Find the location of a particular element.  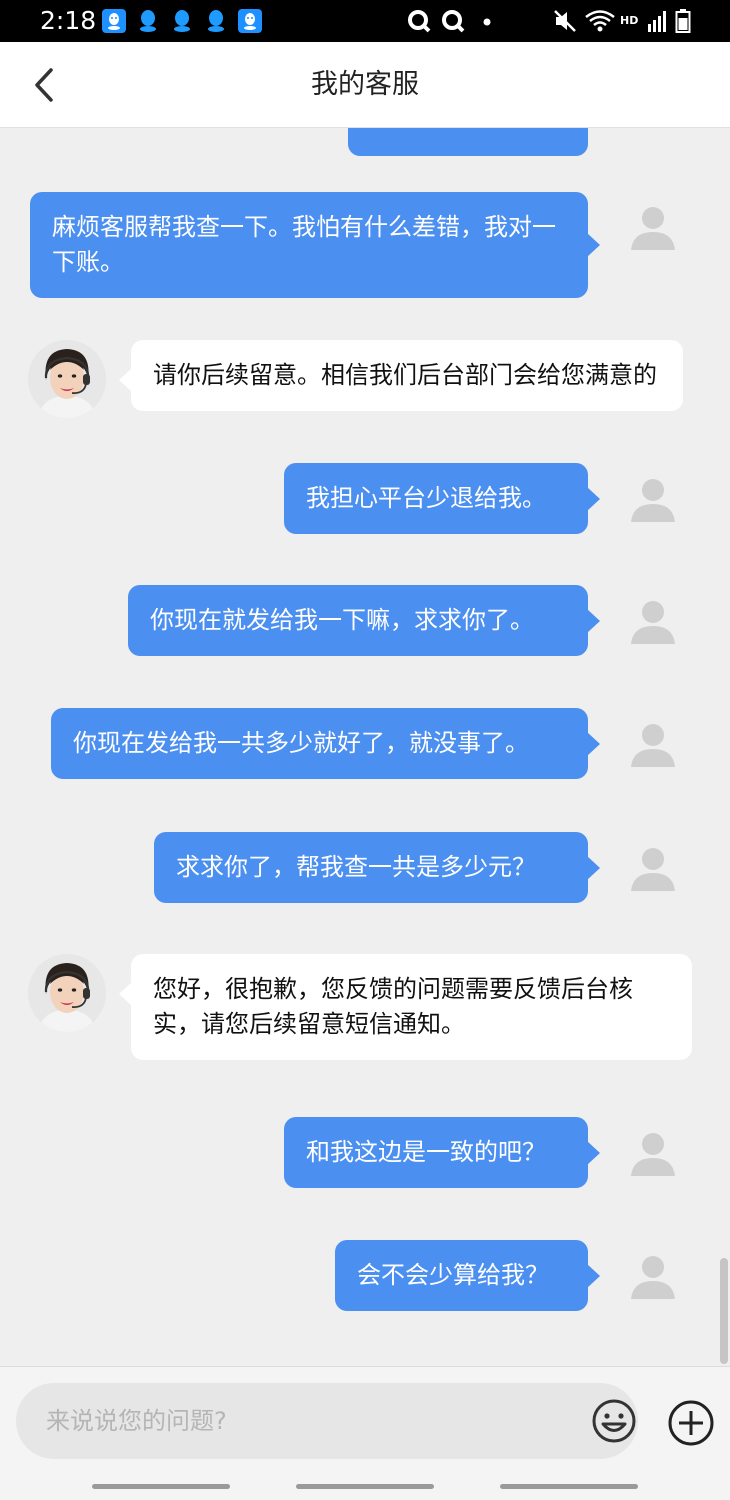

message-bubble-user: 求求你了，帮我查一共是多少元？ is located at coordinates (377, 867).